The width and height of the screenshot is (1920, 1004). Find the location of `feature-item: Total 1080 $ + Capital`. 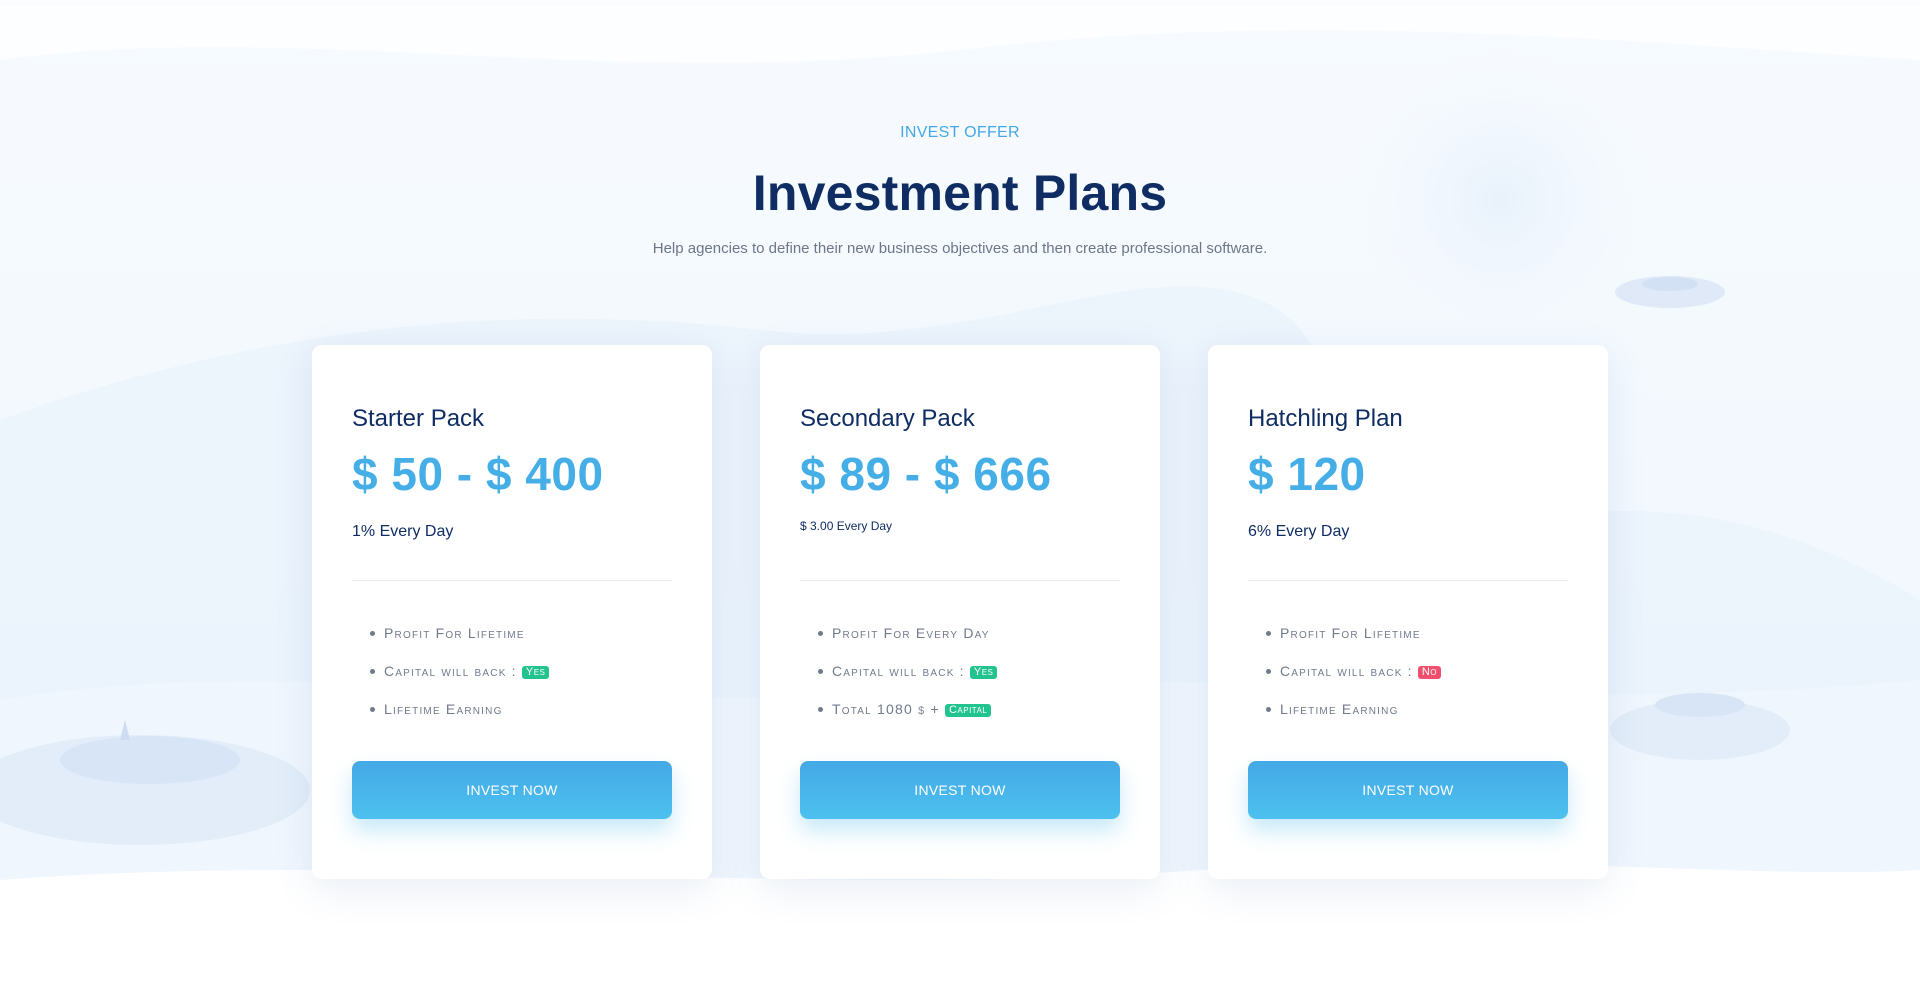

feature-item: Total 1080 $ + Capital is located at coordinates (907, 718).